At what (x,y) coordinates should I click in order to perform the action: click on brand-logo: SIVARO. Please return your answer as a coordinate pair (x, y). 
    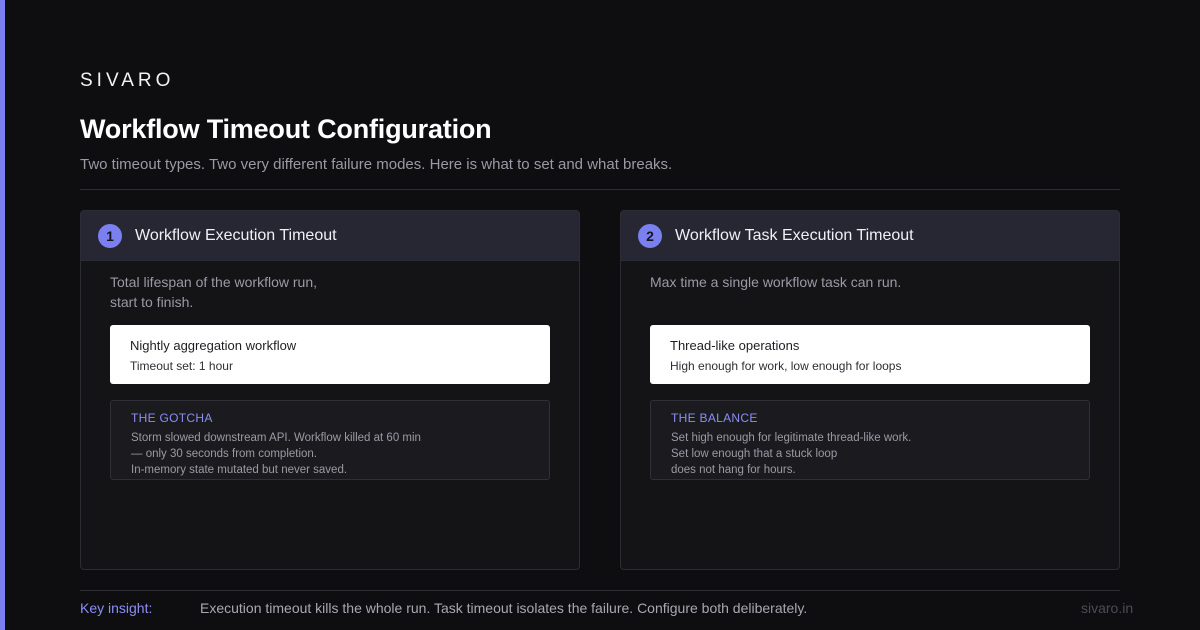
    Looking at the image, I should click on (127, 80).